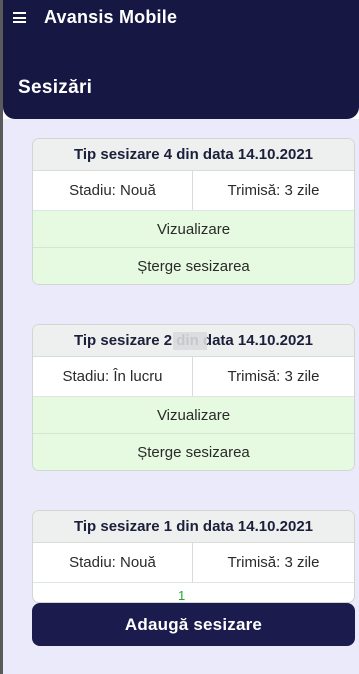 Image resolution: width=359 pixels, height=674 pixels. Describe the element at coordinates (190, 341) in the screenshot. I see `selection-highlight` at that location.